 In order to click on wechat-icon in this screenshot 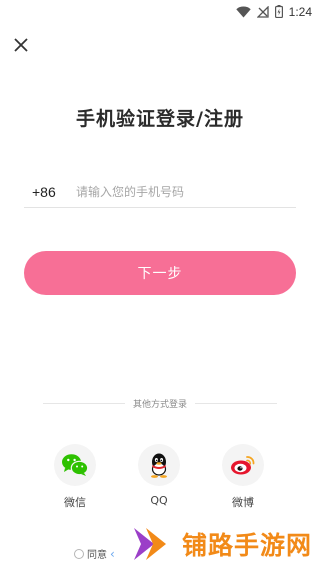, I will do `click(75, 465)`.